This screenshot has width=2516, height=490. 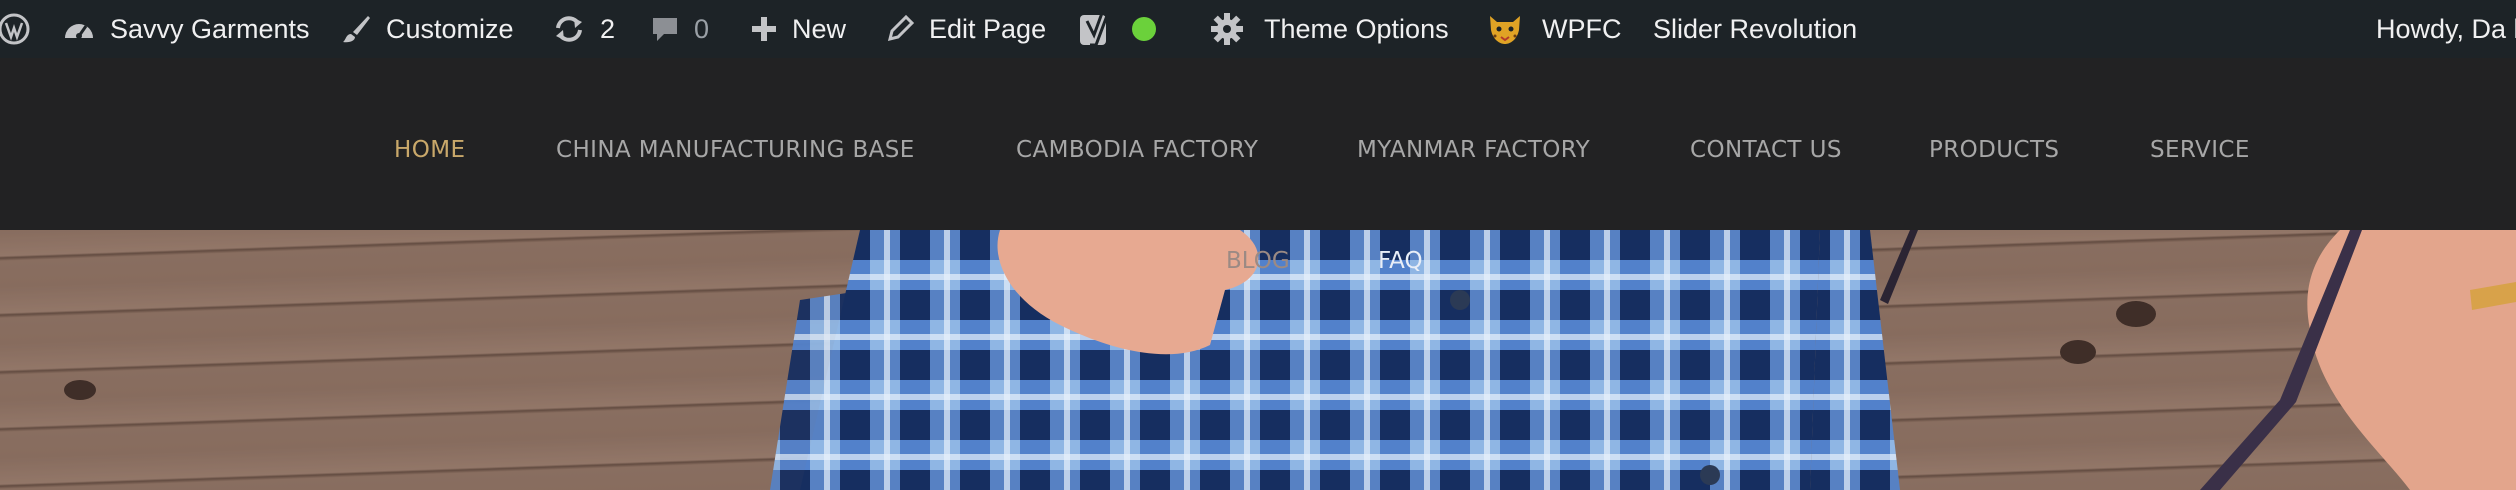 I want to click on nav-item-products: PRODUCTS, so click(x=1994, y=150).